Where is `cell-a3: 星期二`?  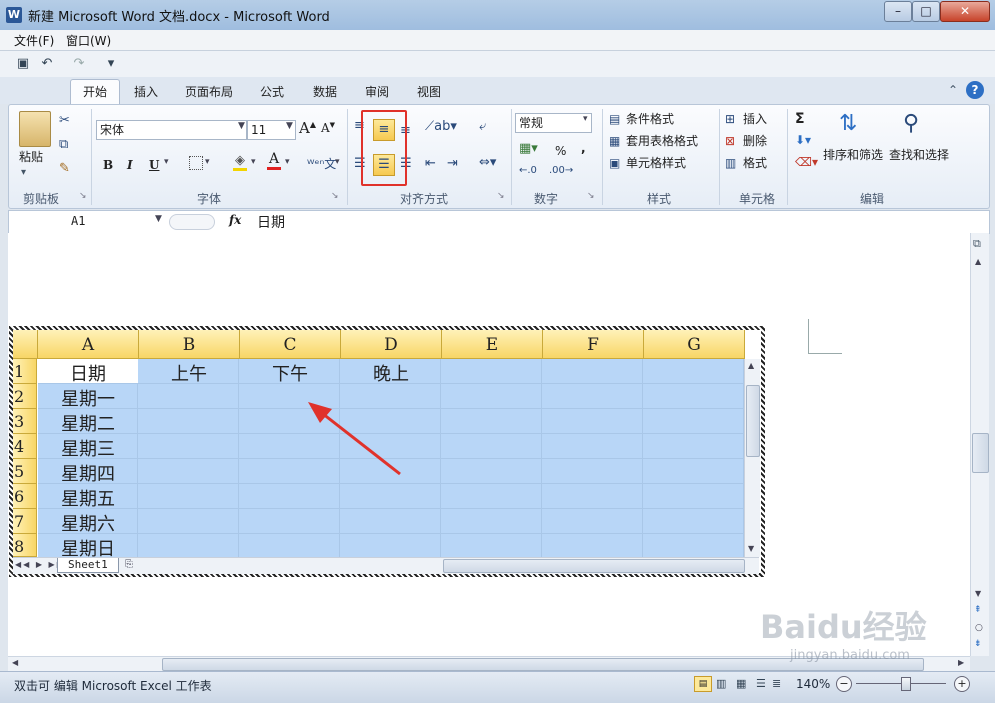
cell-a3: 星期二 is located at coordinates (88, 423).